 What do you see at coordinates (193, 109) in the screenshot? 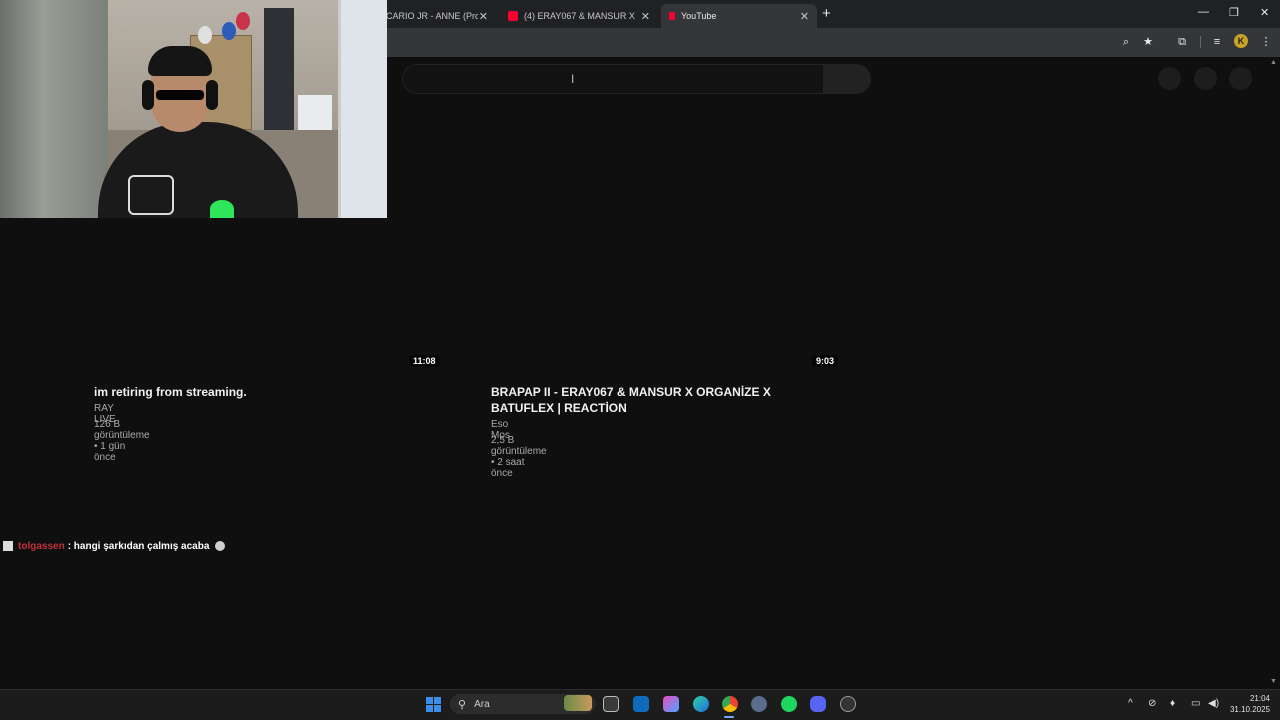
I see `webcam-overlay` at bounding box center [193, 109].